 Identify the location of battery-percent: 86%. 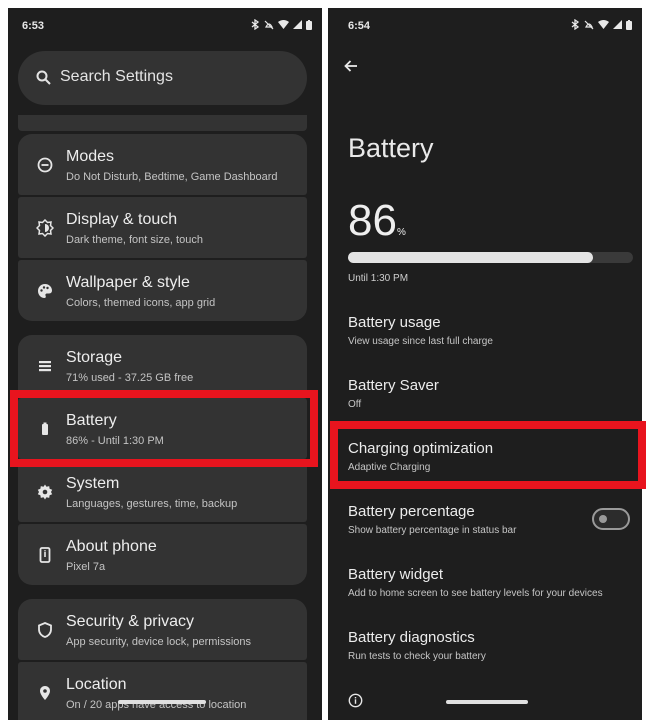
(377, 221).